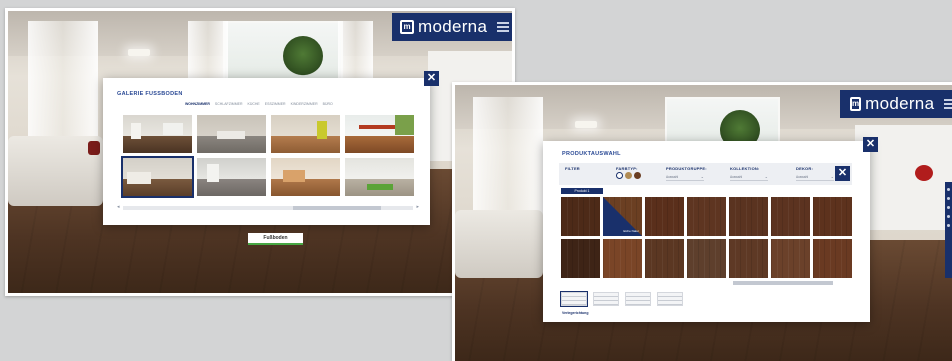  I want to click on tab-kinderzimmer: KINDERZIMMER, so click(304, 104).